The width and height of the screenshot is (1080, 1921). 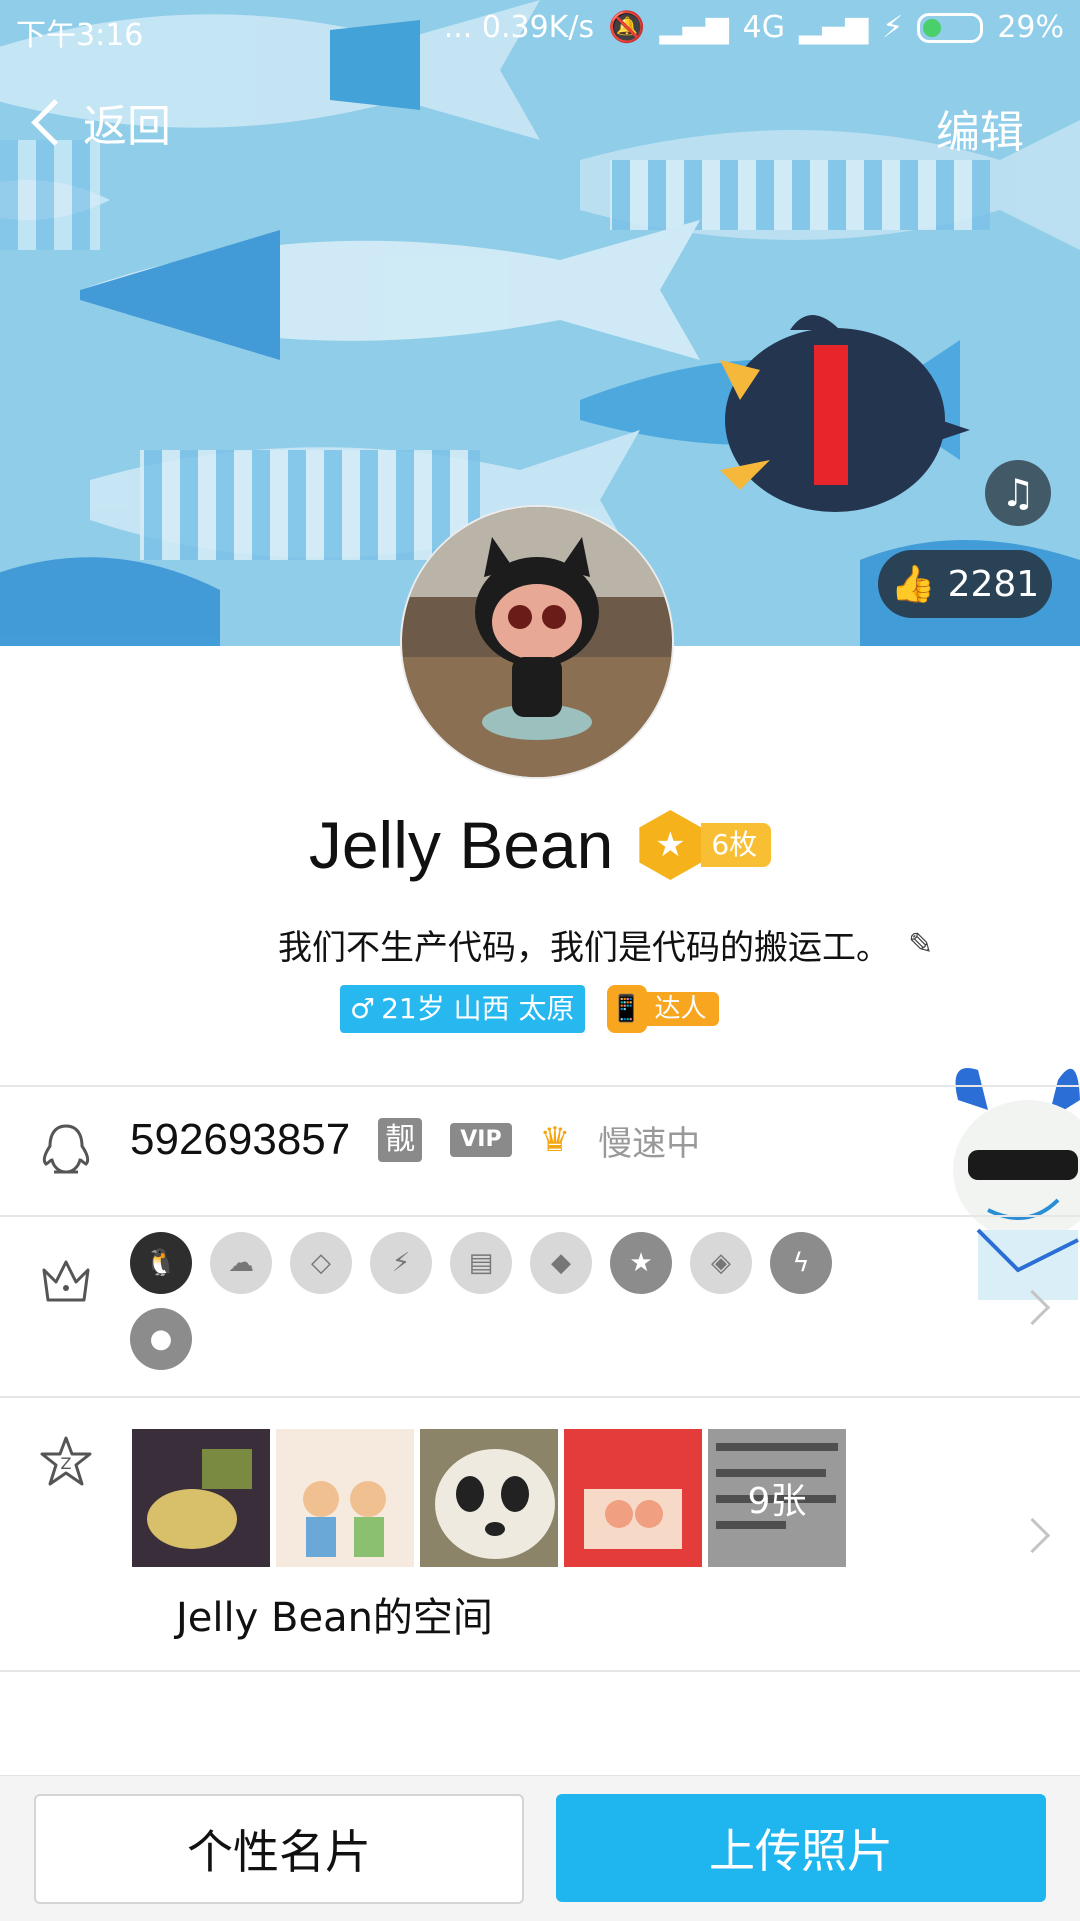 What do you see at coordinates (161, 1263) in the screenshot?
I see `qq-penguin-icon: 🐧` at bounding box center [161, 1263].